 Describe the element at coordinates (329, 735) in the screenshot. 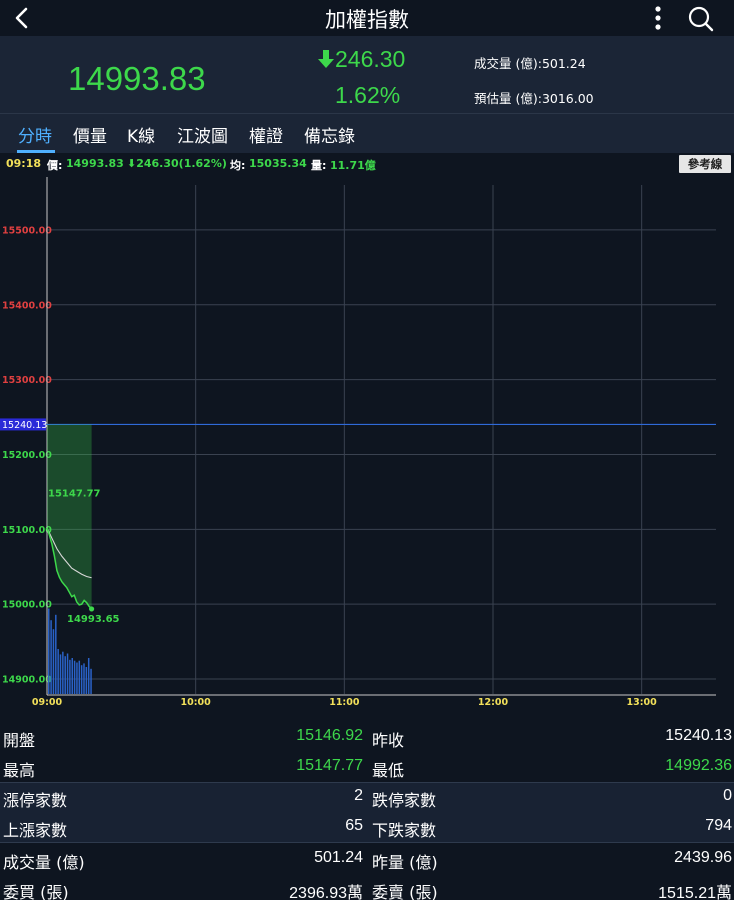

I see `stat-value: 15146.92` at that location.